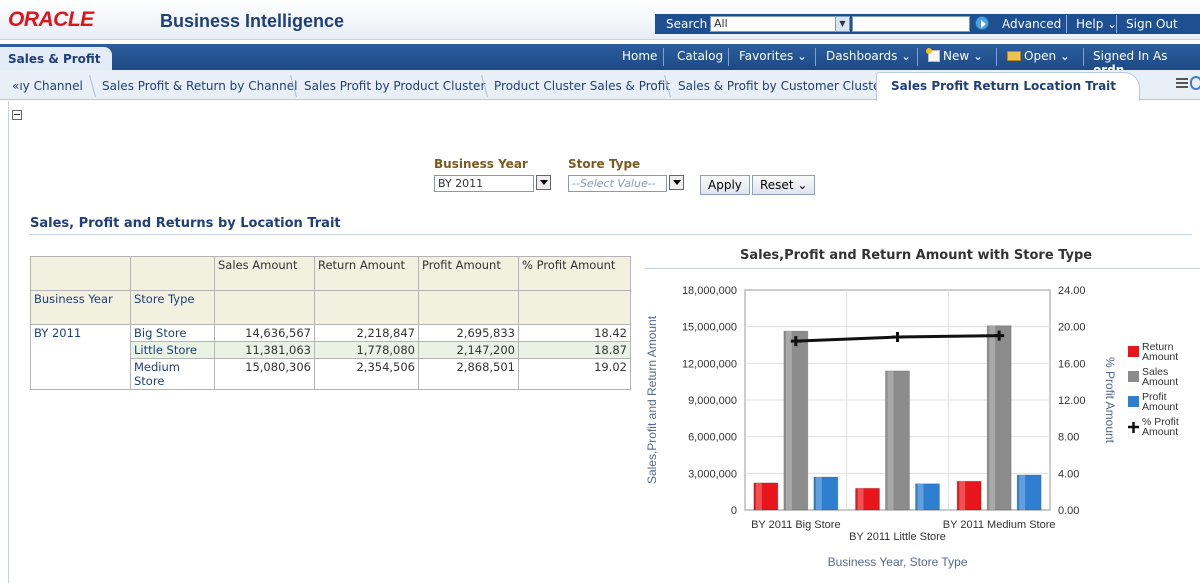 The width and height of the screenshot is (1200, 583). I want to click on col-header: Profit Amount, so click(468, 273).